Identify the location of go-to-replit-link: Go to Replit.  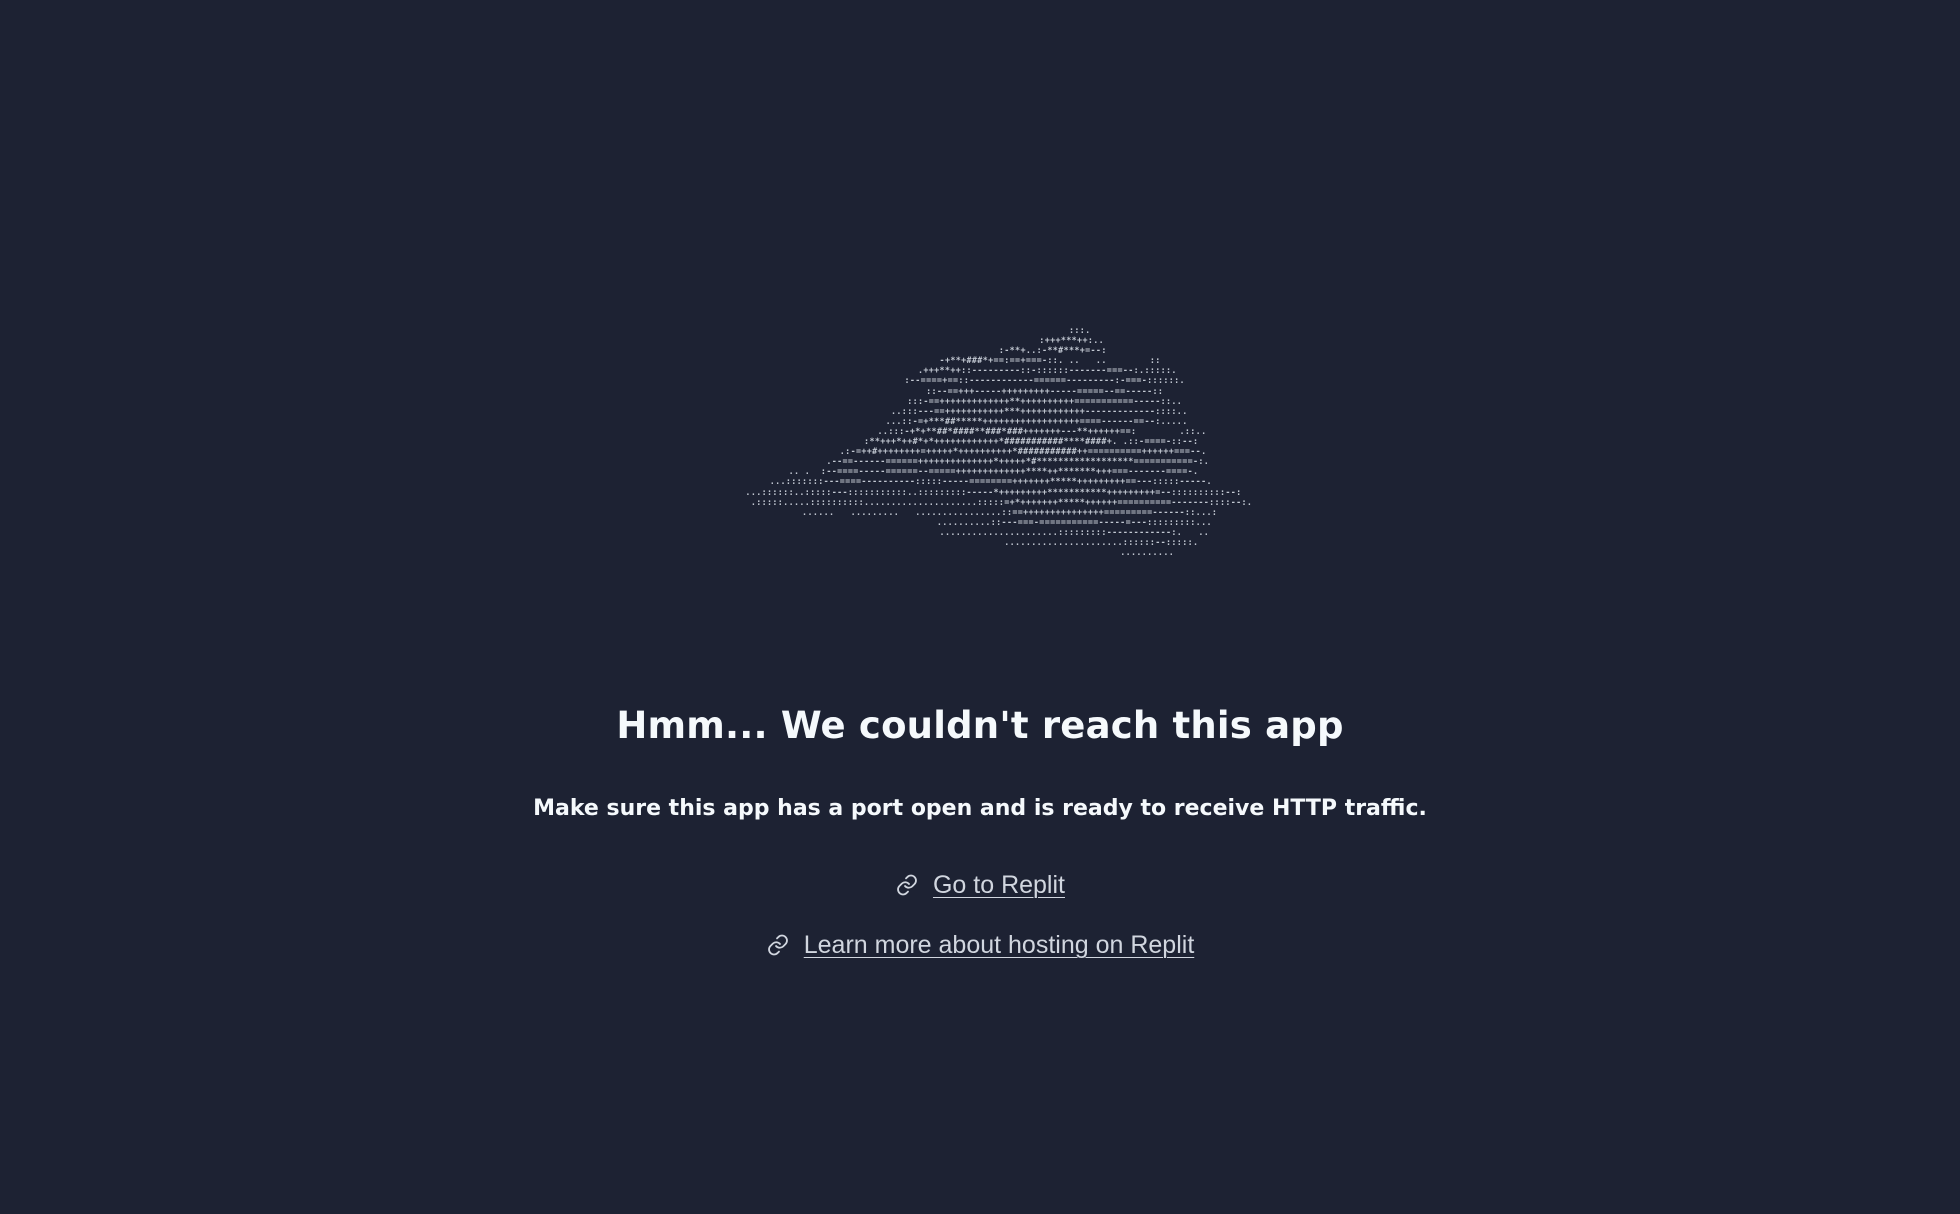
(999, 885).